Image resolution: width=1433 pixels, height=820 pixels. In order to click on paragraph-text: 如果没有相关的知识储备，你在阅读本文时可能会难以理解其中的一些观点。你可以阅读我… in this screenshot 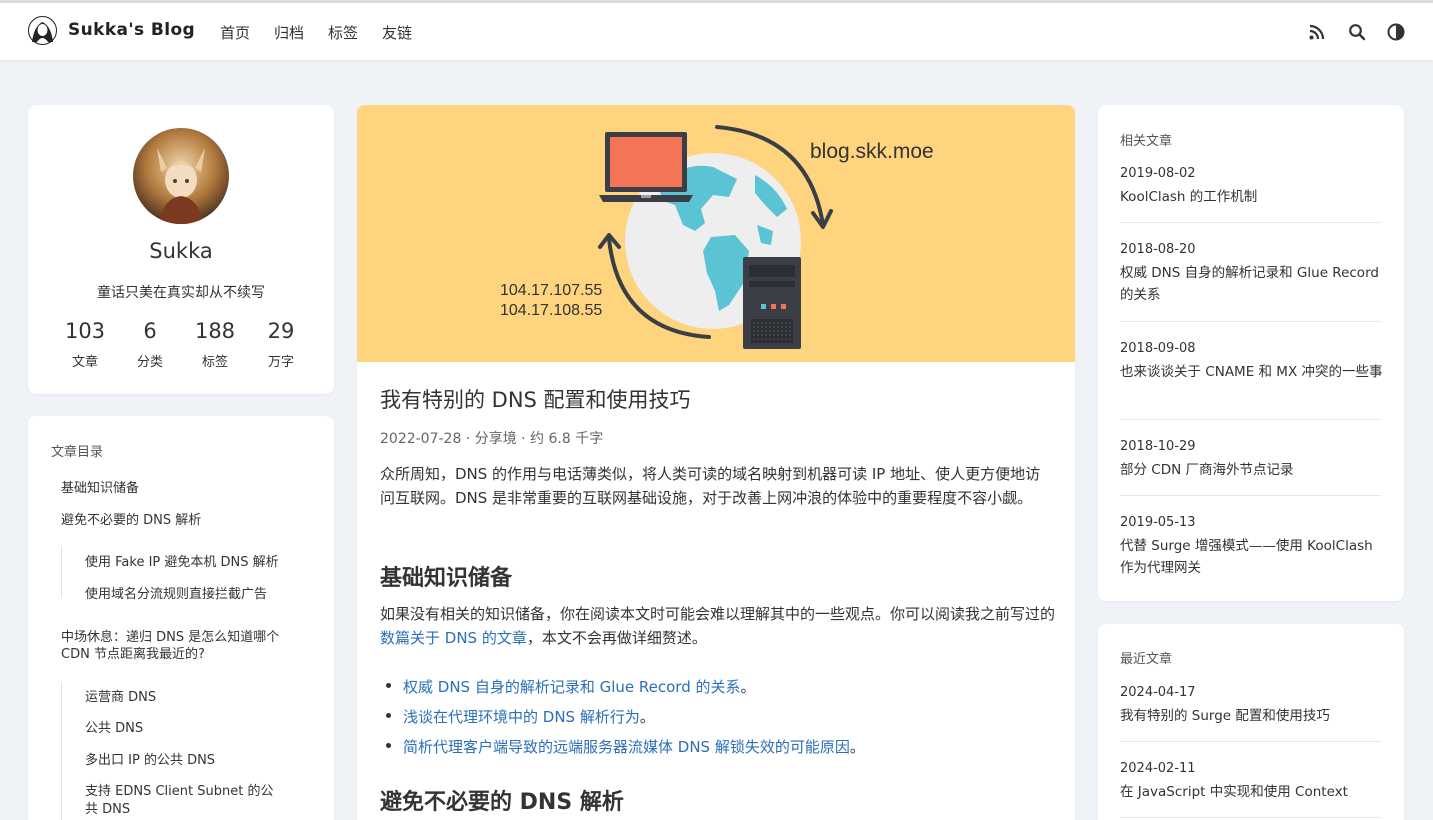, I will do `click(718, 614)`.